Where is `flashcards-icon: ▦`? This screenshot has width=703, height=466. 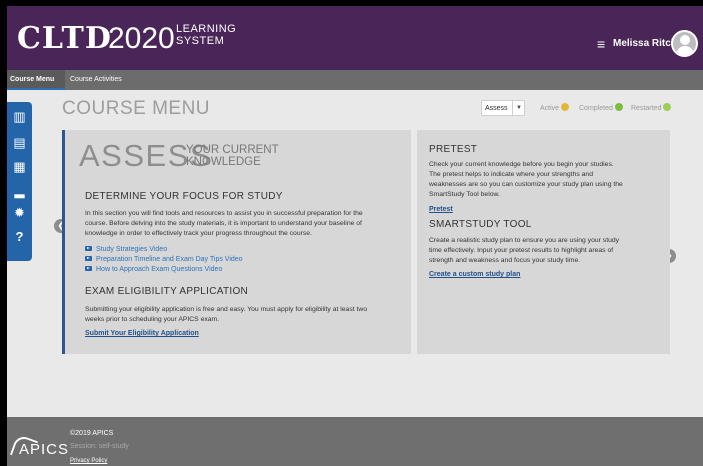 flashcards-icon: ▦ is located at coordinates (19, 166).